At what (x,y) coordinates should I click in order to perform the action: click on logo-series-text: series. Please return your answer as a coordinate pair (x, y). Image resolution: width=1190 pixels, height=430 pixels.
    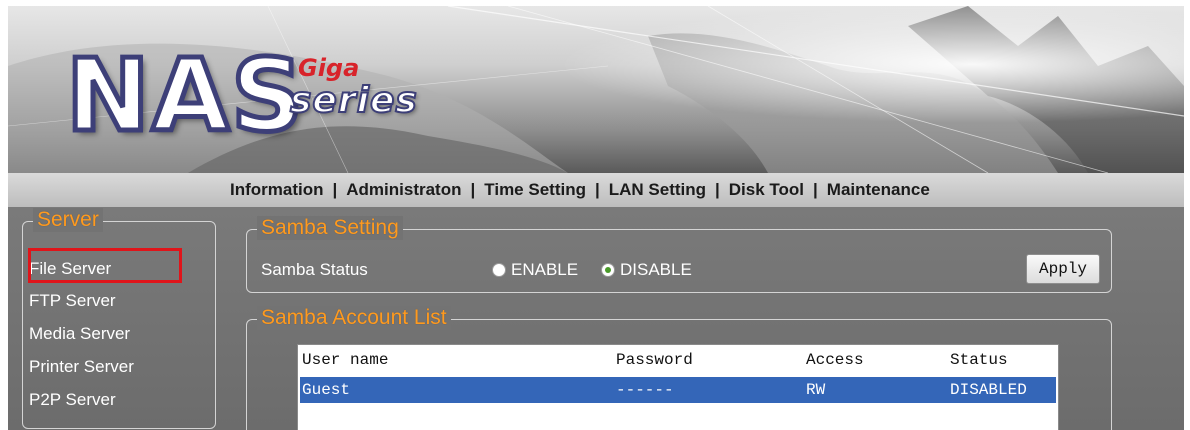
    Looking at the image, I should click on (353, 100).